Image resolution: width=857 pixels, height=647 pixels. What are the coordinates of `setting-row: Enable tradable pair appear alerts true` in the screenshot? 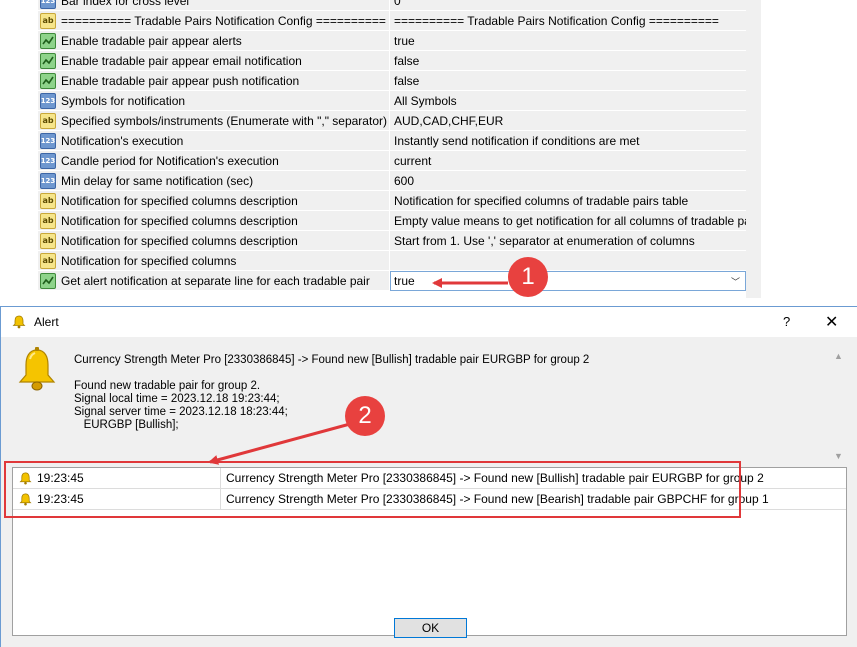 It's located at (392, 41).